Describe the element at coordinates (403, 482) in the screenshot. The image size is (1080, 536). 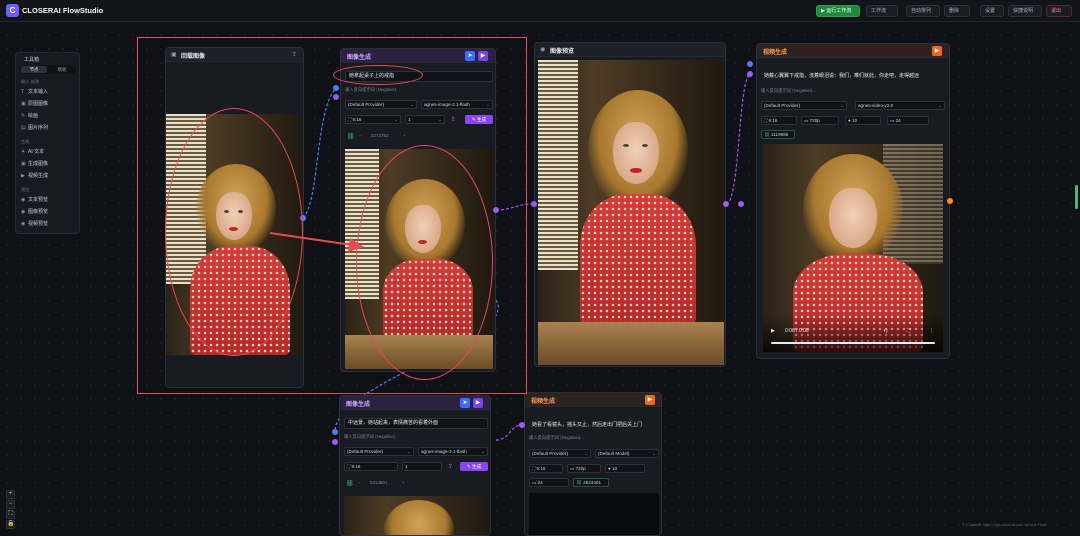
I see `seed-plus: +` at that location.